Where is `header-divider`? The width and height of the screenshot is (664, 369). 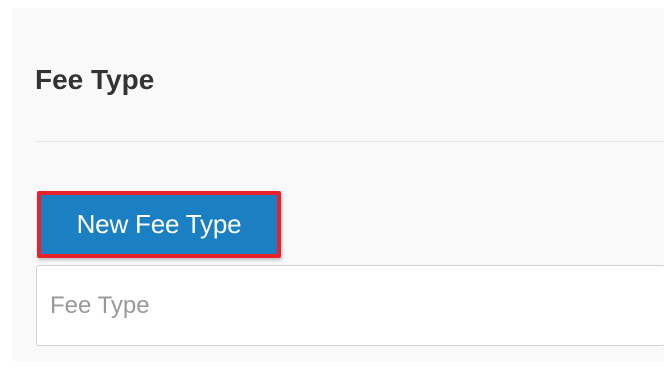 header-divider is located at coordinates (349, 141).